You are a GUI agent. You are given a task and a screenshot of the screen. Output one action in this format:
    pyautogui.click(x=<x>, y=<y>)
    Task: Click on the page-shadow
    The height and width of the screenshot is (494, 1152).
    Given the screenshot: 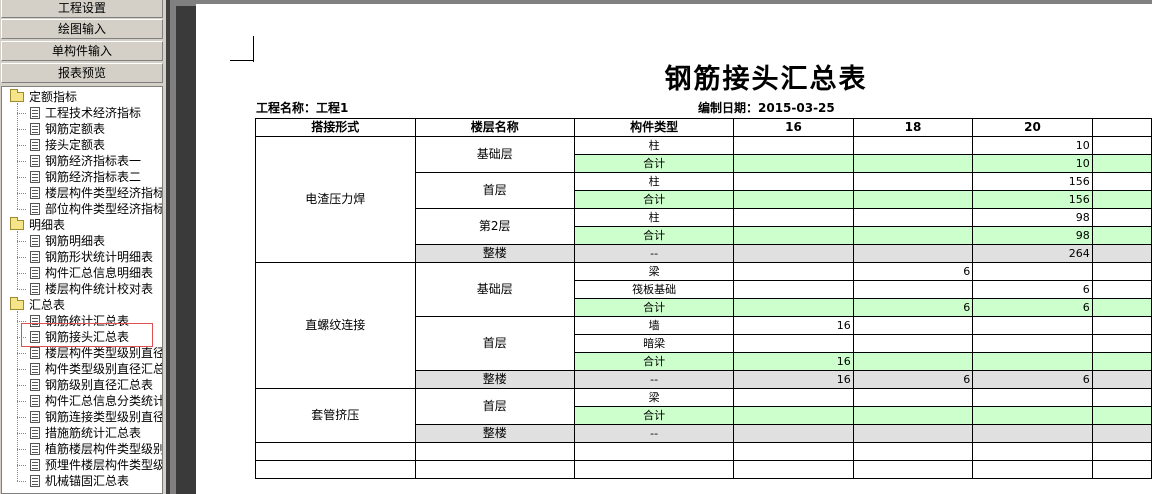 What is the action you would take?
    pyautogui.click(x=186, y=250)
    